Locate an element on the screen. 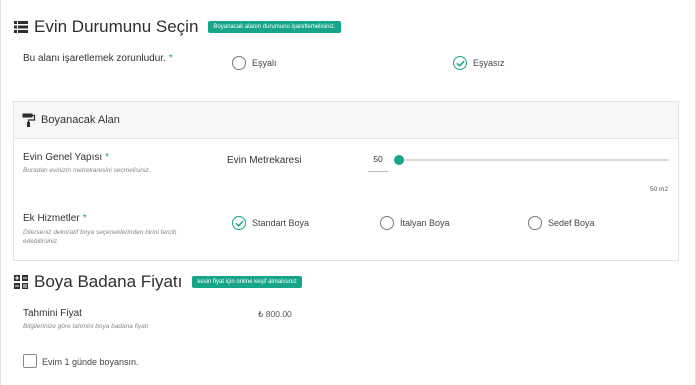  radio-esyasiz: Eşyasız is located at coordinates (479, 63).